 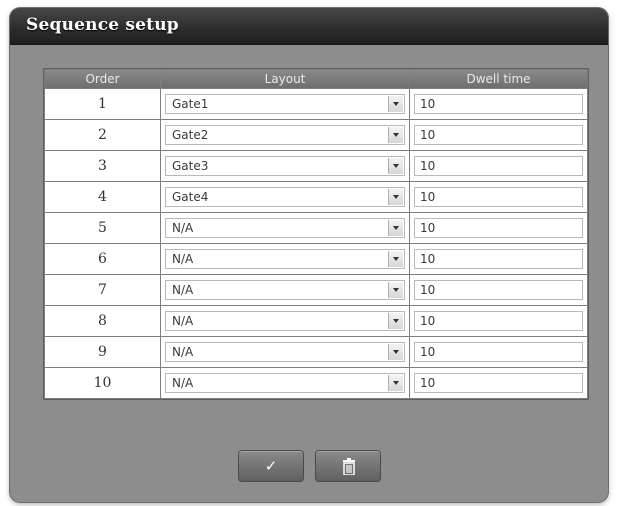 I want to click on table-row: 9 N/A, so click(x=316, y=352).